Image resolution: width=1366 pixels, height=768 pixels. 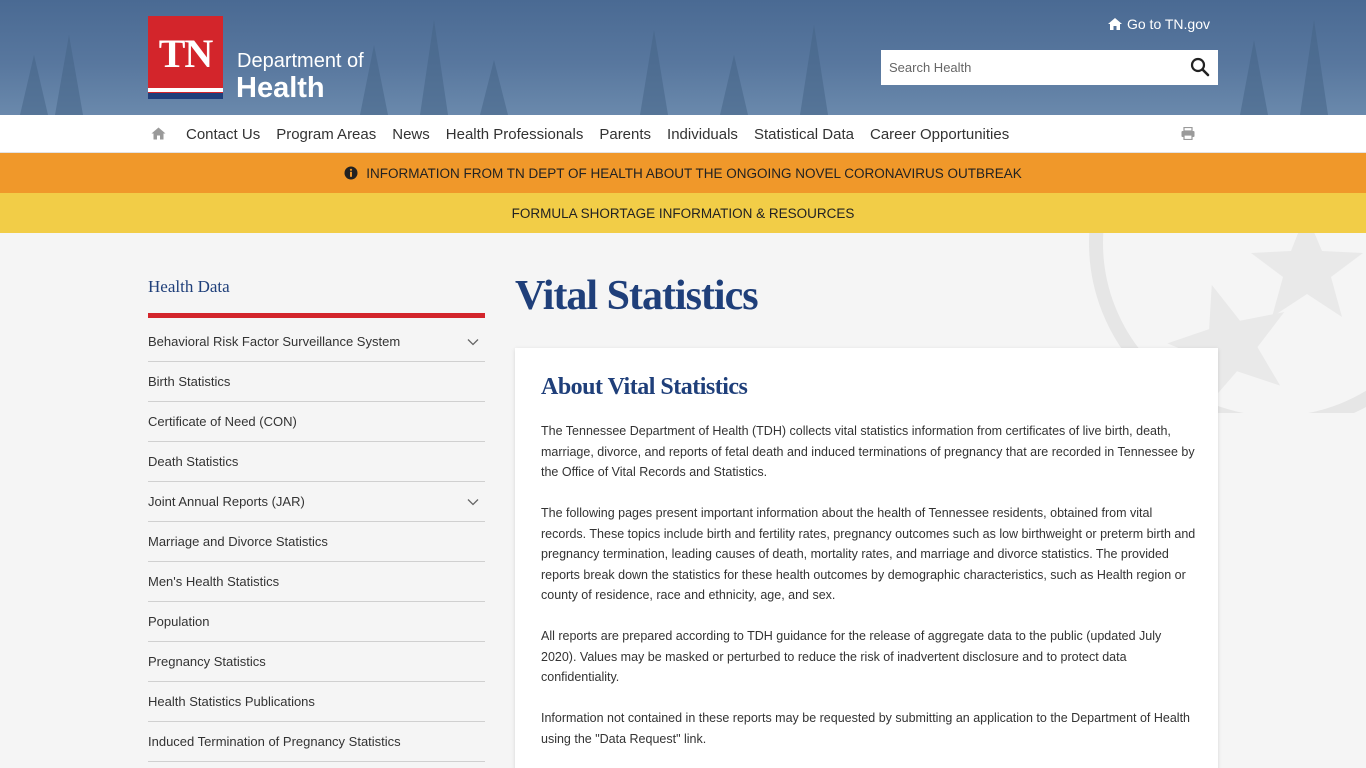 I want to click on sidebar-item-label: Certificate of Need (CON), so click(x=222, y=421).